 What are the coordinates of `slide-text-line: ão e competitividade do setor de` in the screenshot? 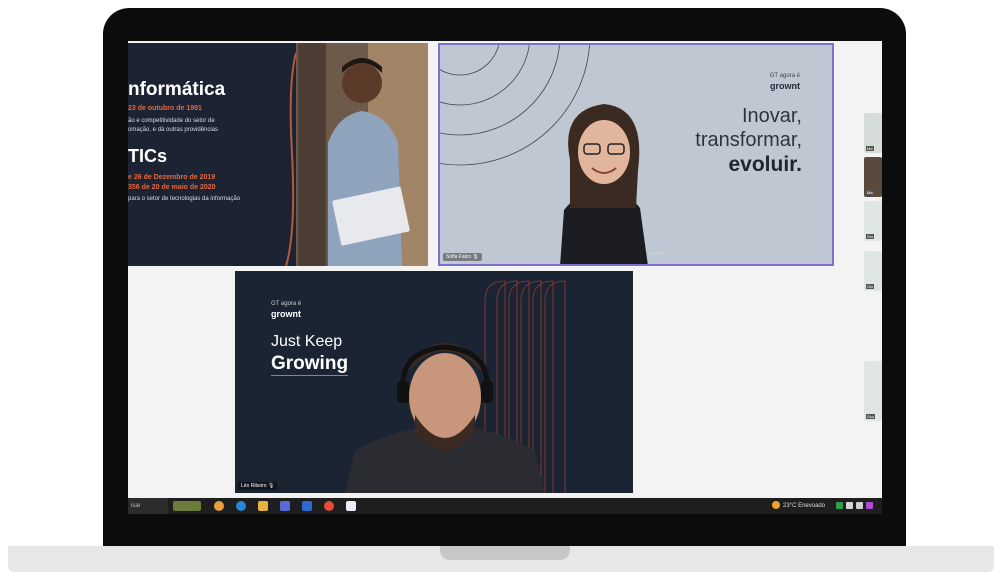 It's located at (171, 121).